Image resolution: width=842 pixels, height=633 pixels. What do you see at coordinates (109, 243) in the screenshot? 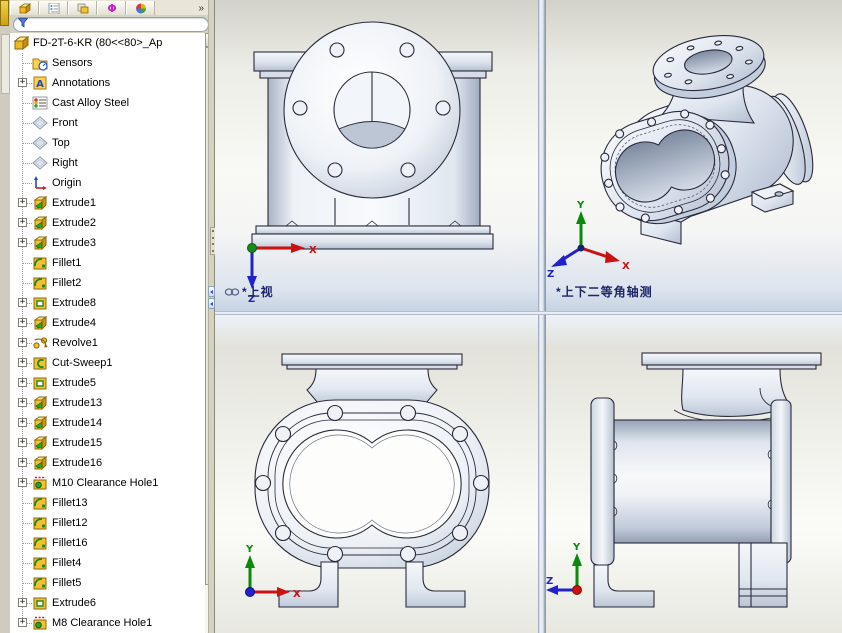
I see `tree-item-extrude3: + Extrude3` at bounding box center [109, 243].